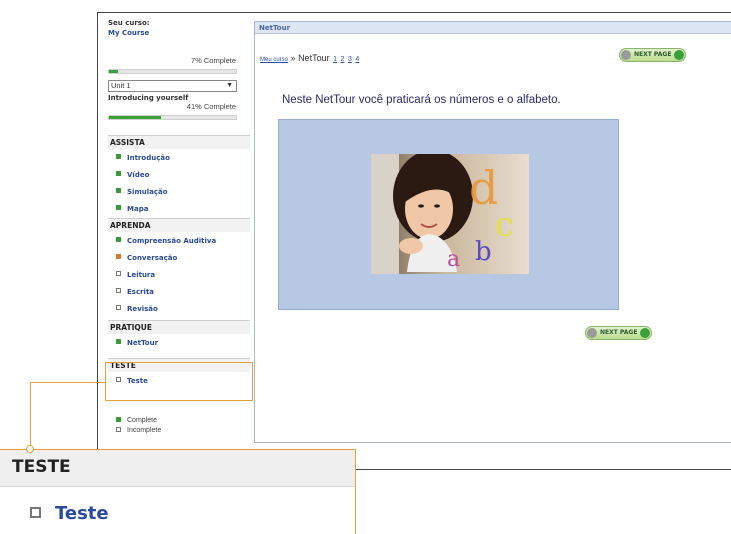 Image resolution: width=731 pixels, height=534 pixels. I want to click on woman-with-letters-image: d c a b, so click(450, 214).